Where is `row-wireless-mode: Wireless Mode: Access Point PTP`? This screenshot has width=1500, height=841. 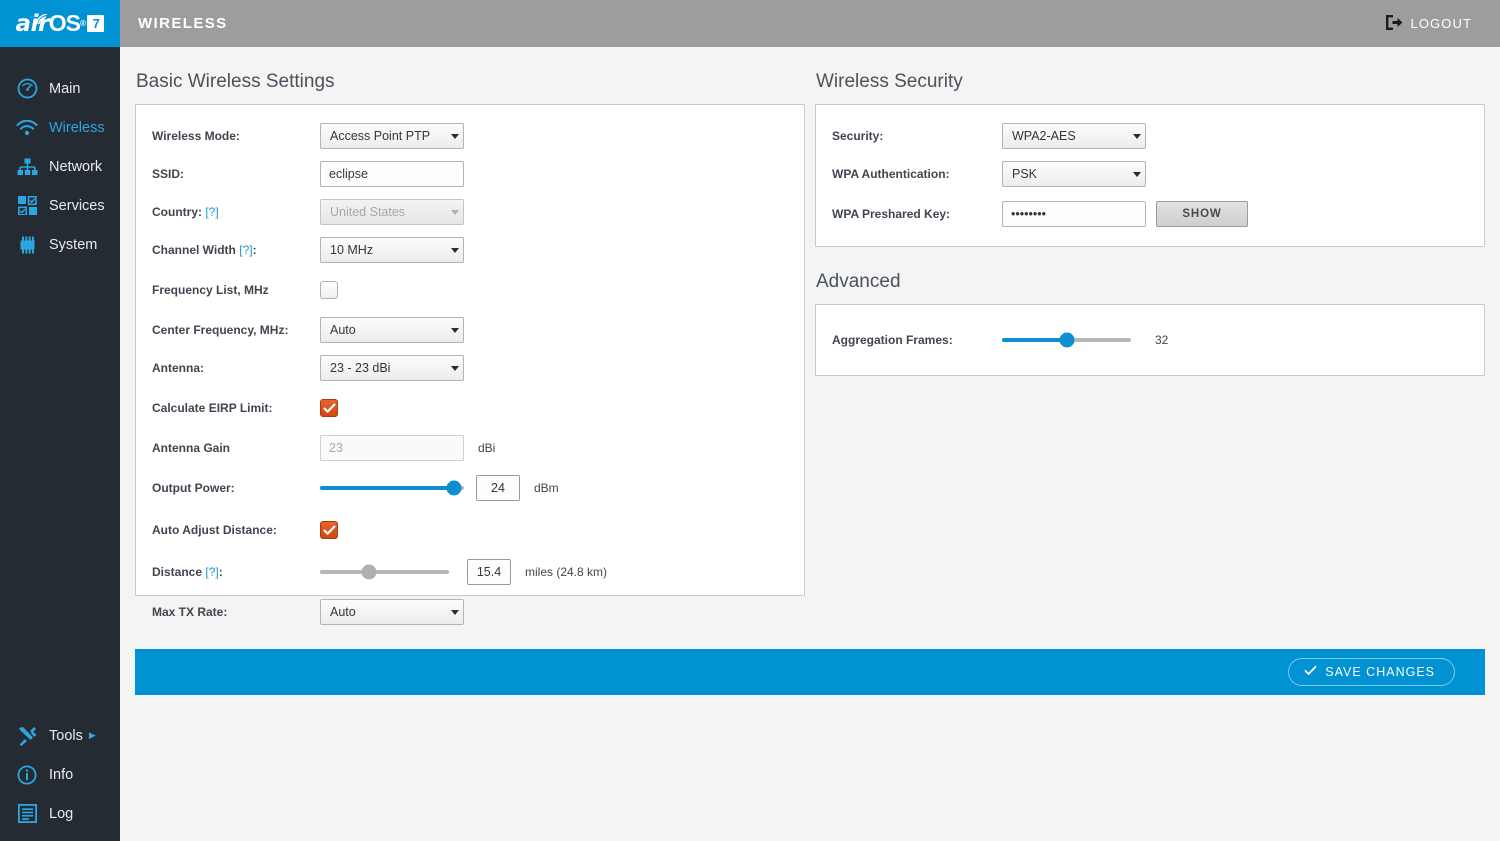 row-wireless-mode: Wireless Mode: Access Point PTP is located at coordinates (470, 136).